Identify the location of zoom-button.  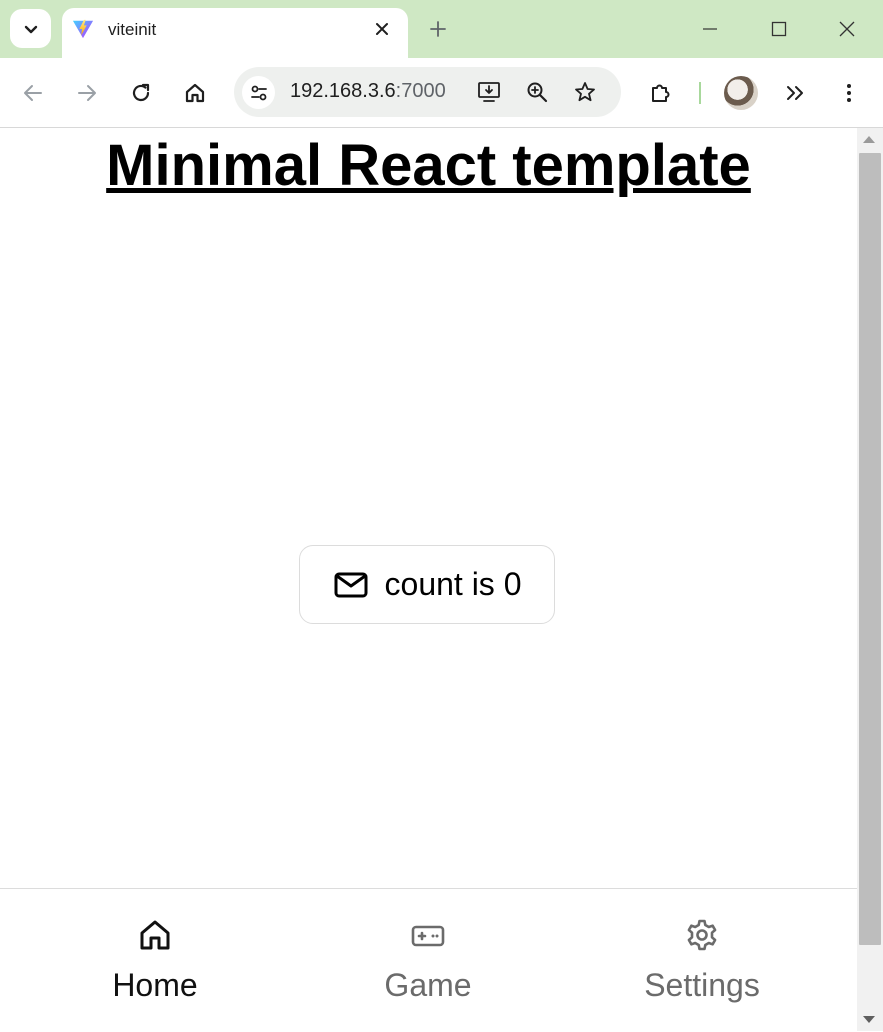
(537, 92).